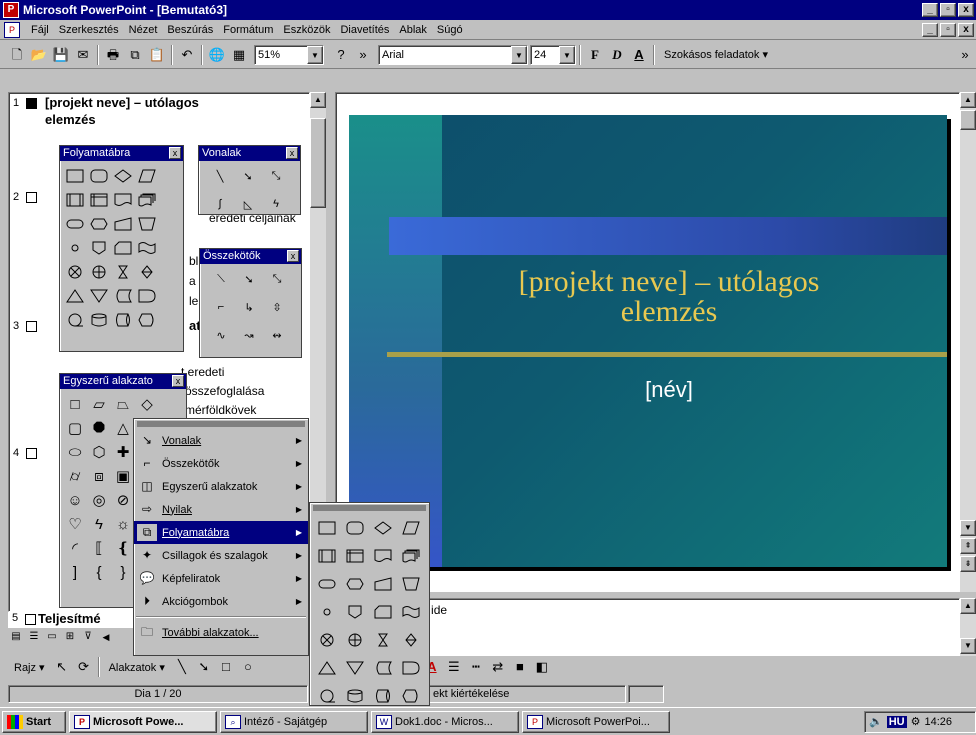 The image size is (976, 735). I want to click on curved-connector-icon: ∿, so click(221, 335).